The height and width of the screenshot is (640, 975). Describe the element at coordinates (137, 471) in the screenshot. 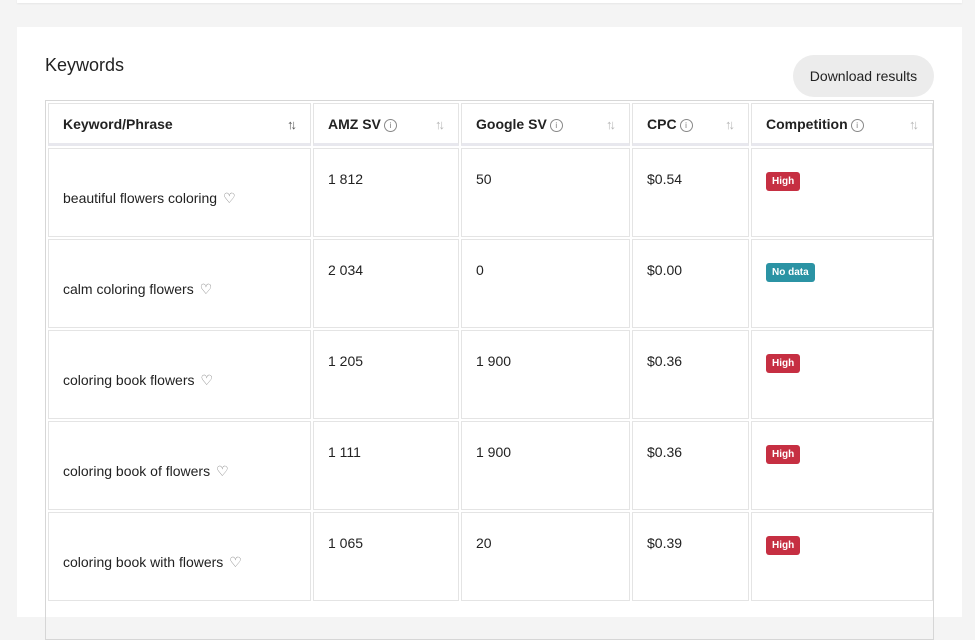

I see `keyword-text: coloring book of flowers` at that location.